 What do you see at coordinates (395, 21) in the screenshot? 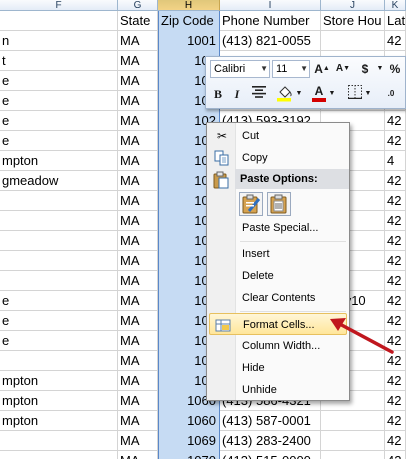
I see `cell-lat-header: Lat` at bounding box center [395, 21].